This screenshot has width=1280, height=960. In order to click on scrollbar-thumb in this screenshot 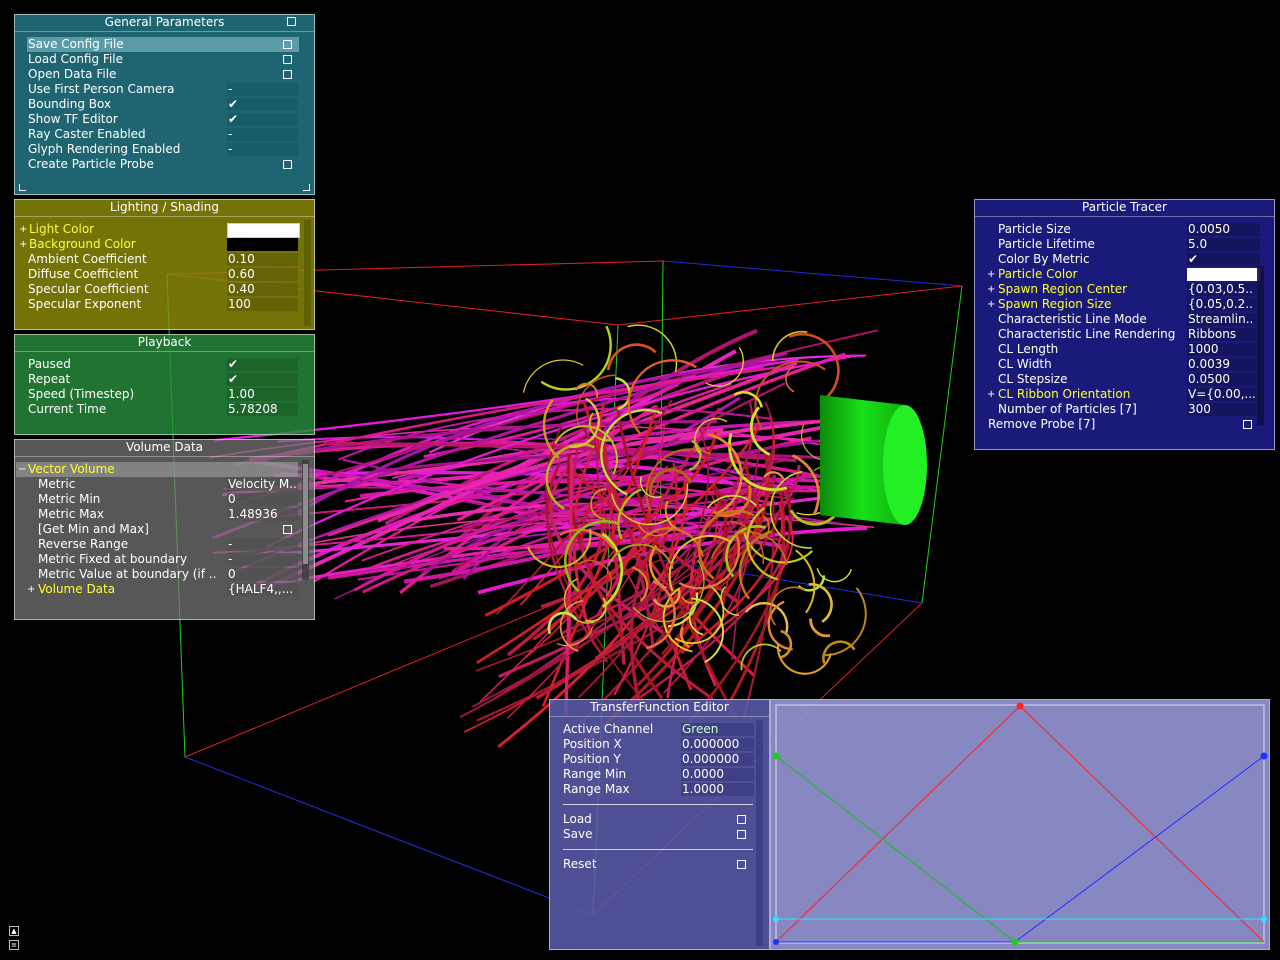, I will do `click(305, 514)`.